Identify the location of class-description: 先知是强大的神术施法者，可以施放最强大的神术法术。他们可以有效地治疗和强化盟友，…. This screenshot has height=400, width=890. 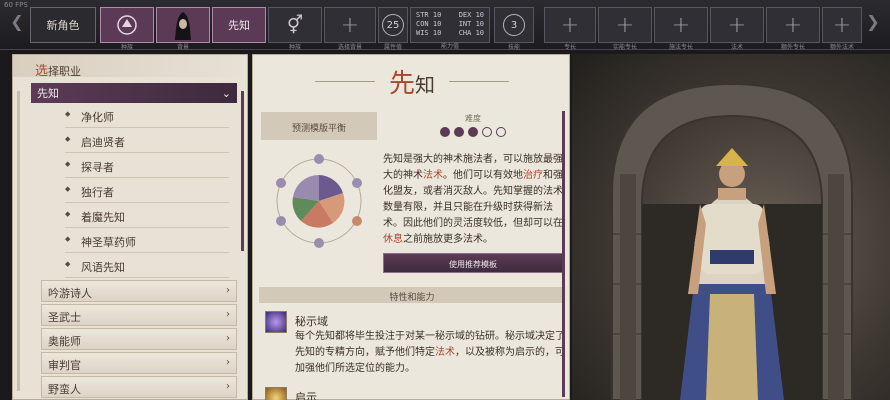
(473, 199).